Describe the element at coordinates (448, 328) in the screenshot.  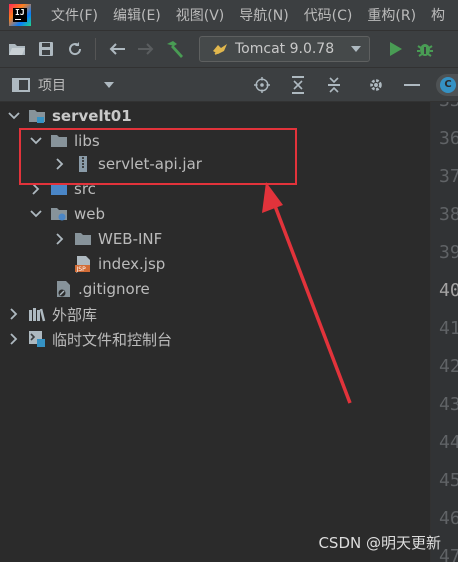
I see `line-number: 41` at that location.